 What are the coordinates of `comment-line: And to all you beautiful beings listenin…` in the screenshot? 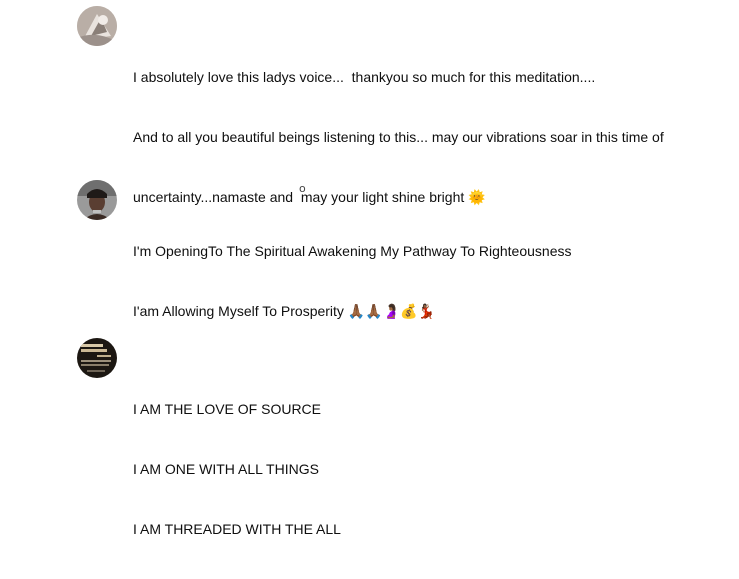 It's located at (398, 137).